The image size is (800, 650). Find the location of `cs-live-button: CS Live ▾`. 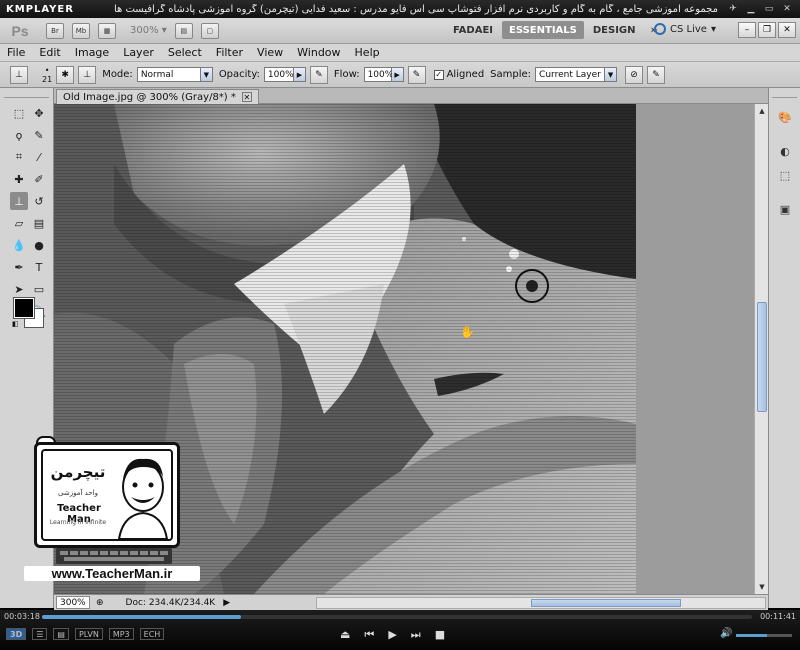

cs-live-button: CS Live ▾ is located at coordinates (685, 29).